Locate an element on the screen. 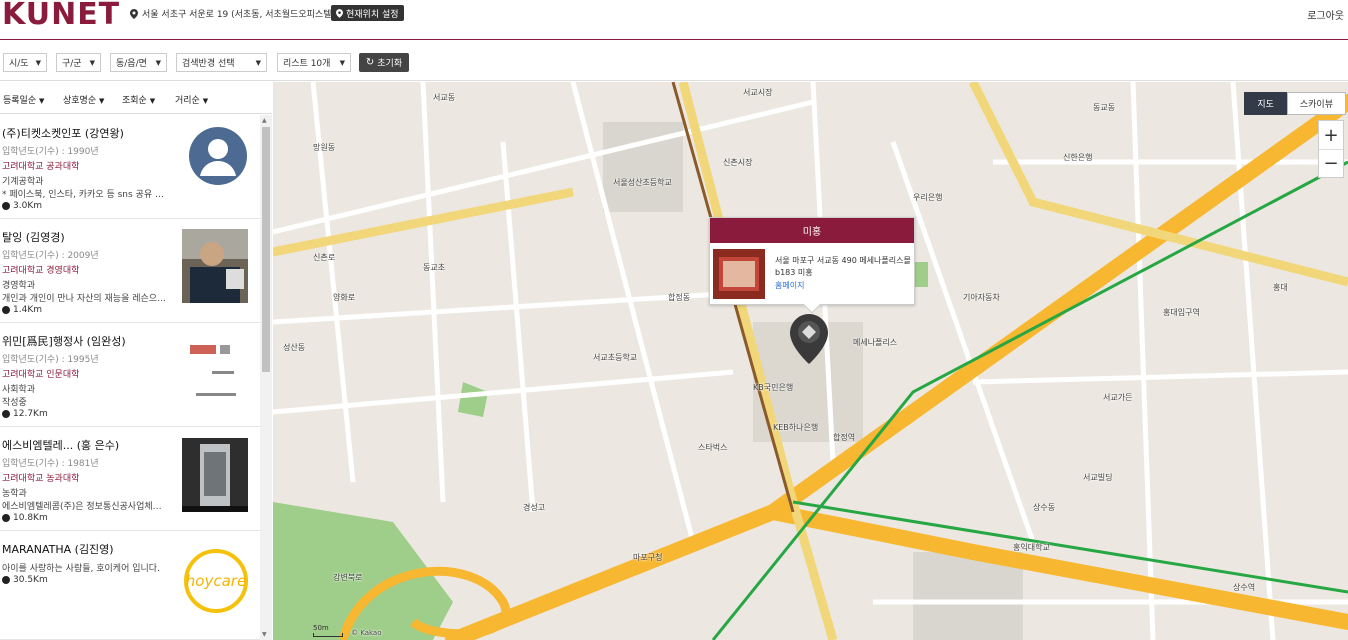  item-distance: 1.4Km is located at coordinates (22, 310).